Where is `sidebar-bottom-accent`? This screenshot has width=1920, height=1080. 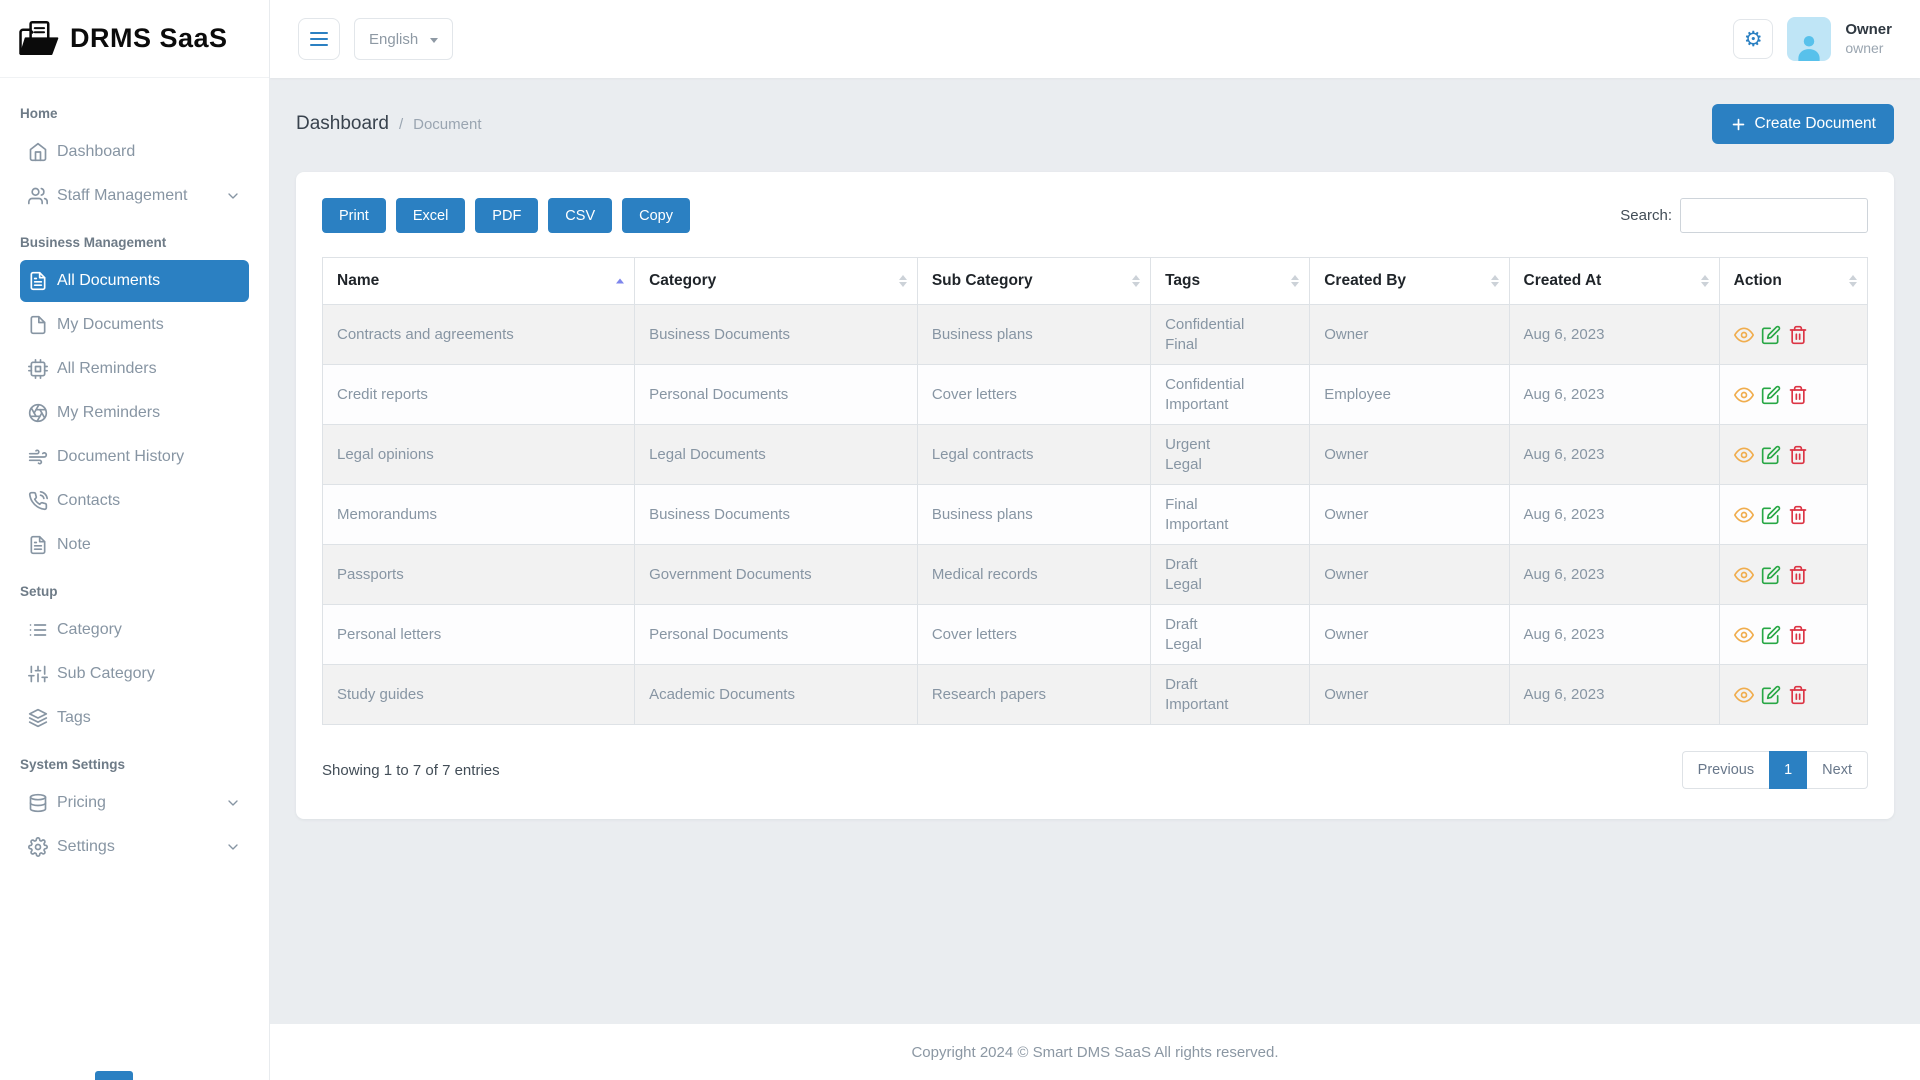
sidebar-bottom-accent is located at coordinates (114, 1075).